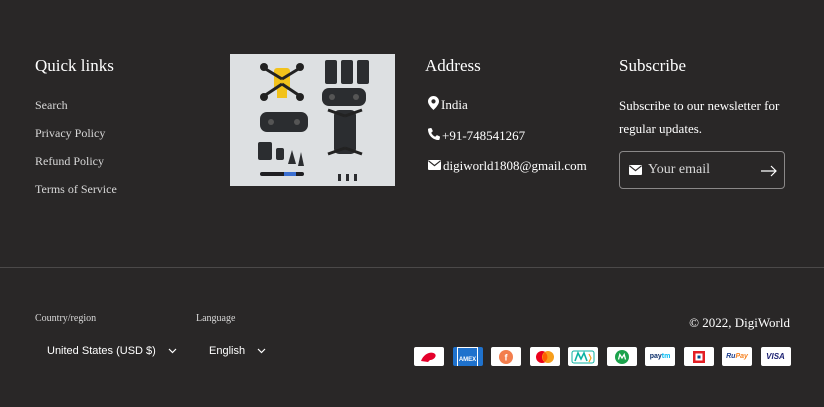 The image size is (824, 407). I want to click on footer-link-refund: Refund Policy, so click(76, 167).